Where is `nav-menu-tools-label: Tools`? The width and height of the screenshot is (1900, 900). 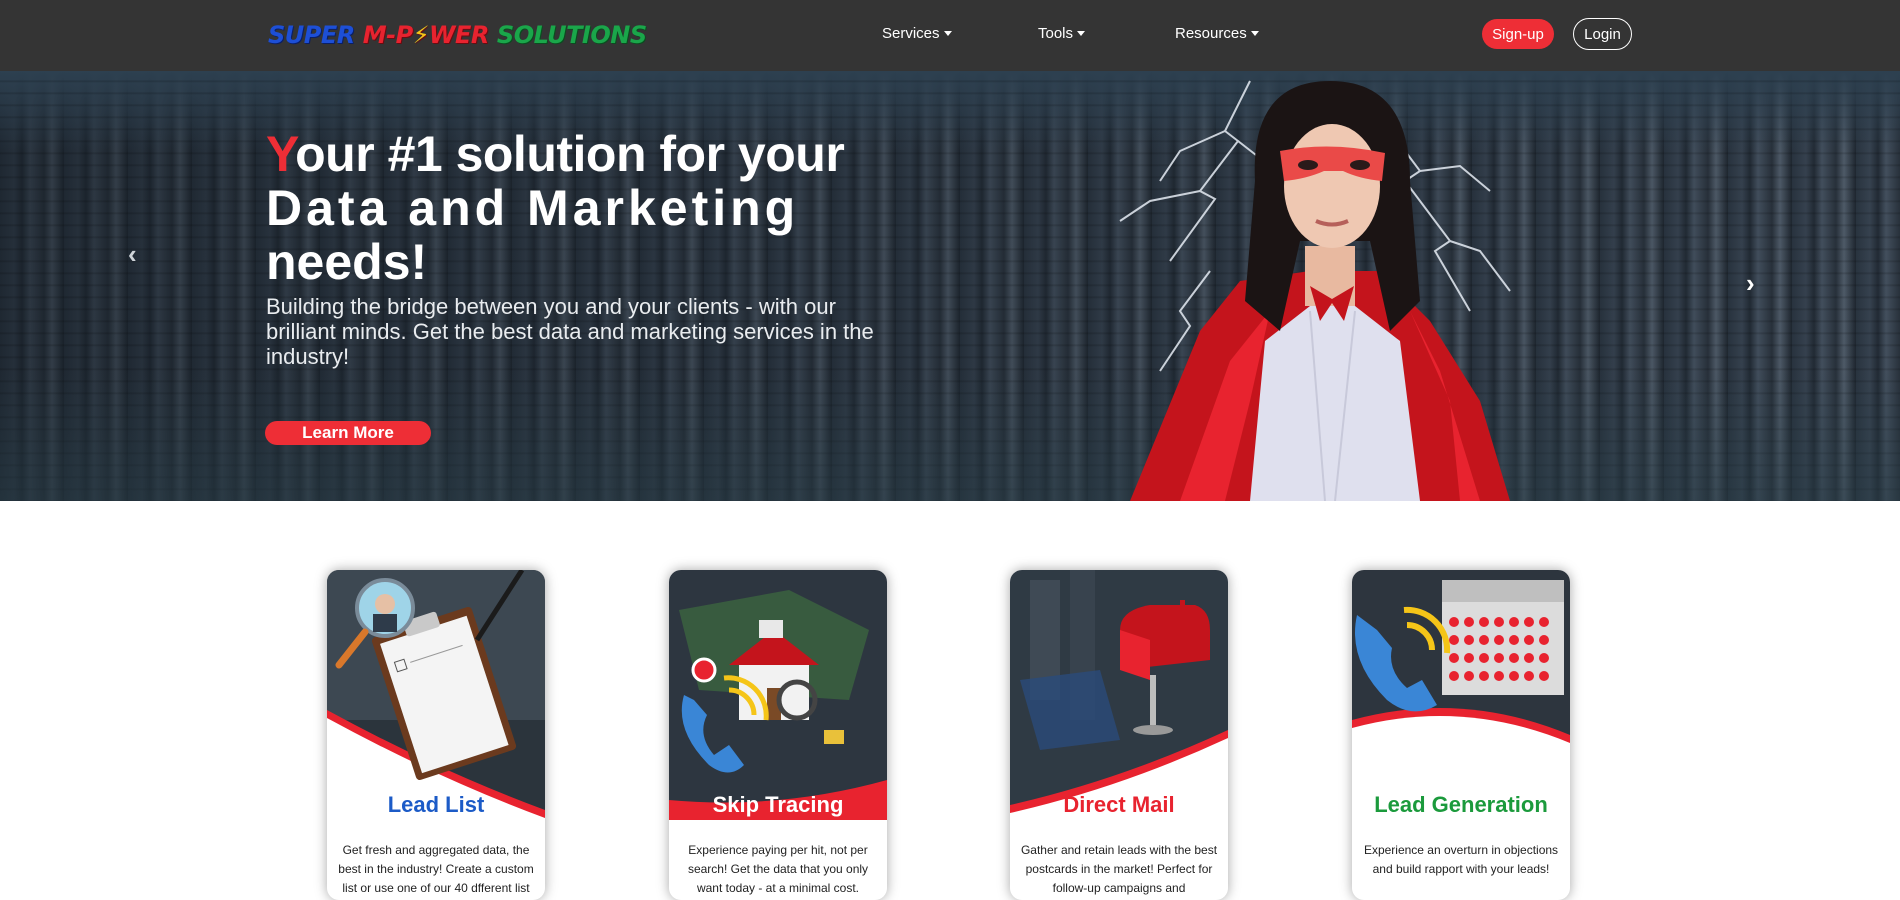
nav-menu-tools-label: Tools is located at coordinates (1056, 33).